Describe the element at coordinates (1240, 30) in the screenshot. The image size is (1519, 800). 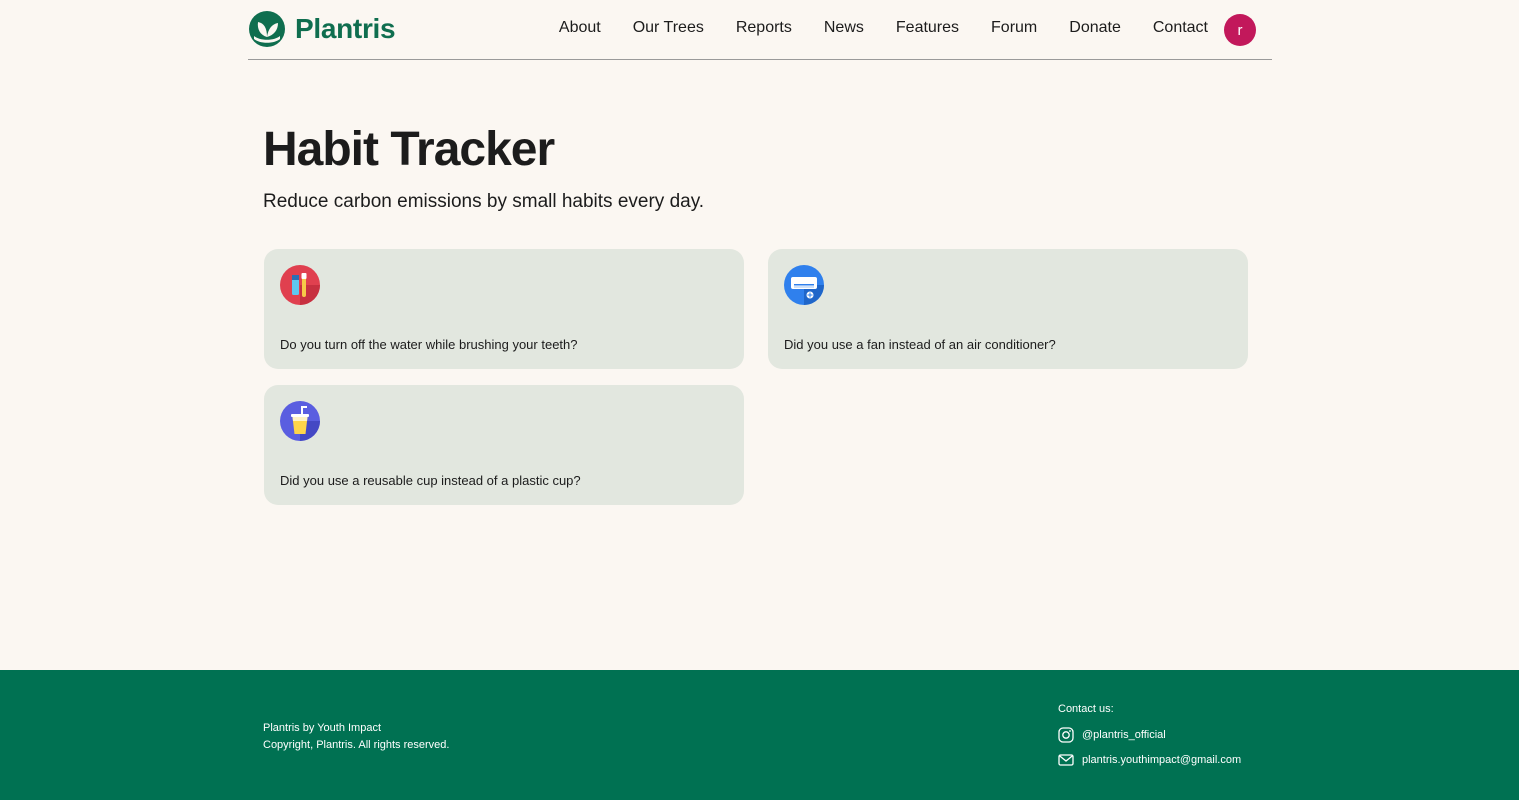
I see `user-avatar: r` at that location.